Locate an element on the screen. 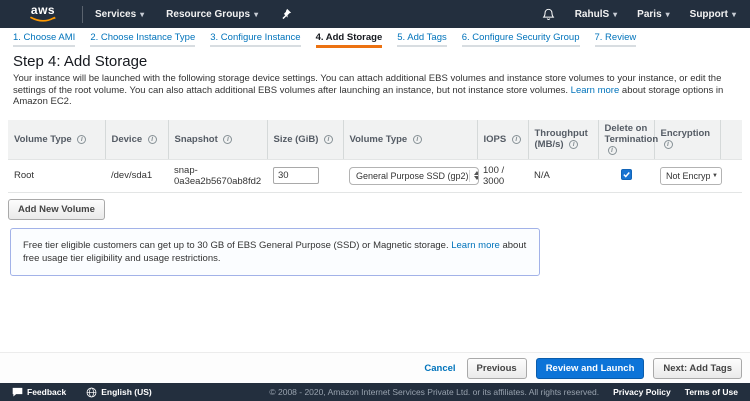 This screenshot has height=401, width=750. column-header-delete-on-termination: Delete on Termination i is located at coordinates (628, 139).